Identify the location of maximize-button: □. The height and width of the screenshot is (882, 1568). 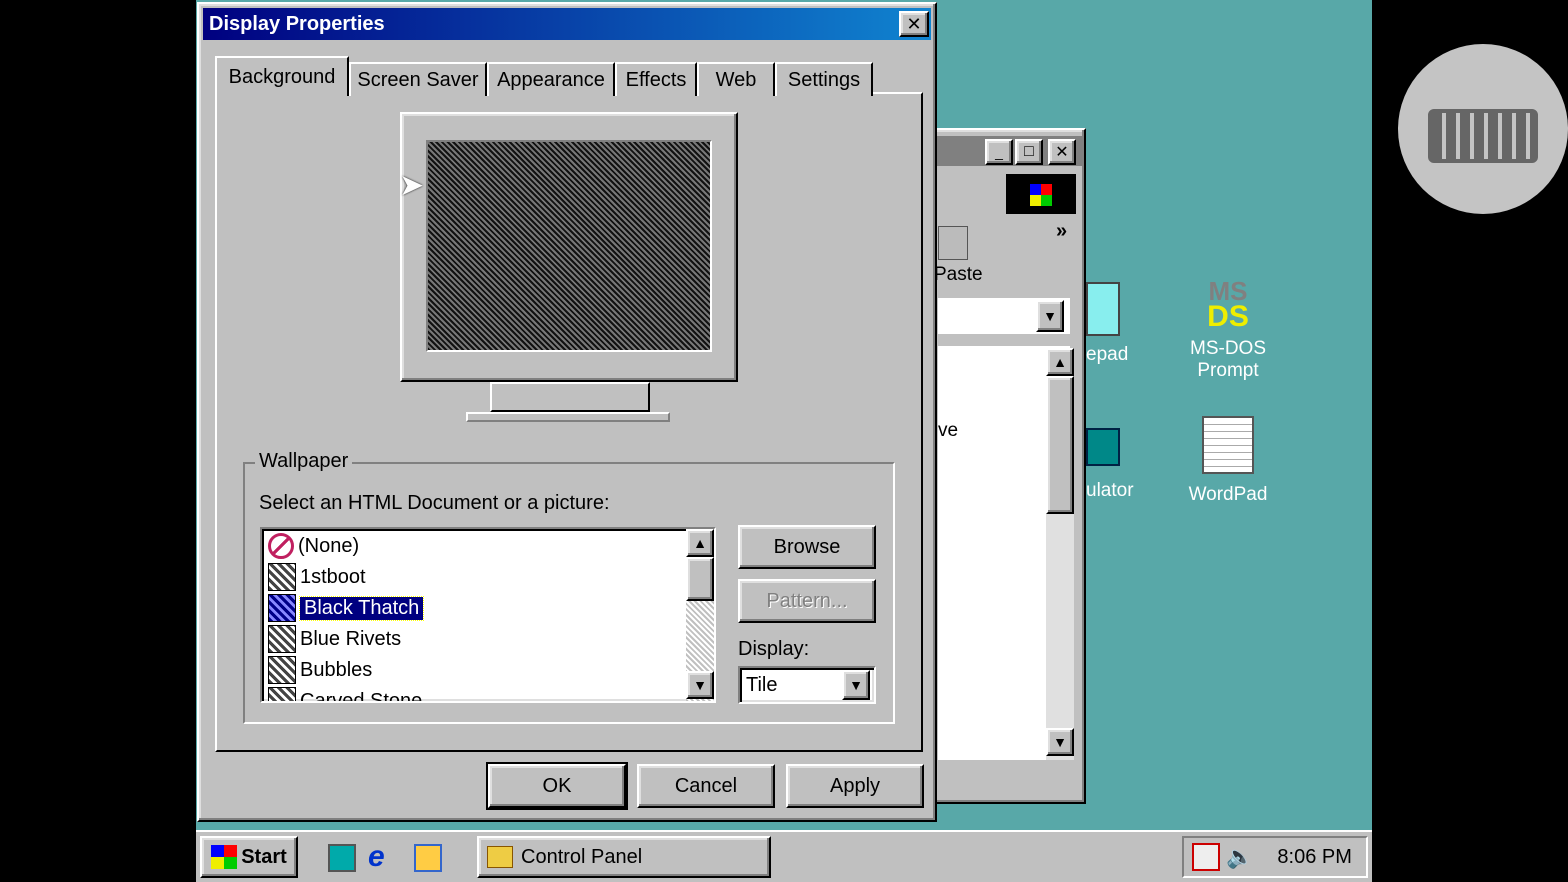
(1029, 152).